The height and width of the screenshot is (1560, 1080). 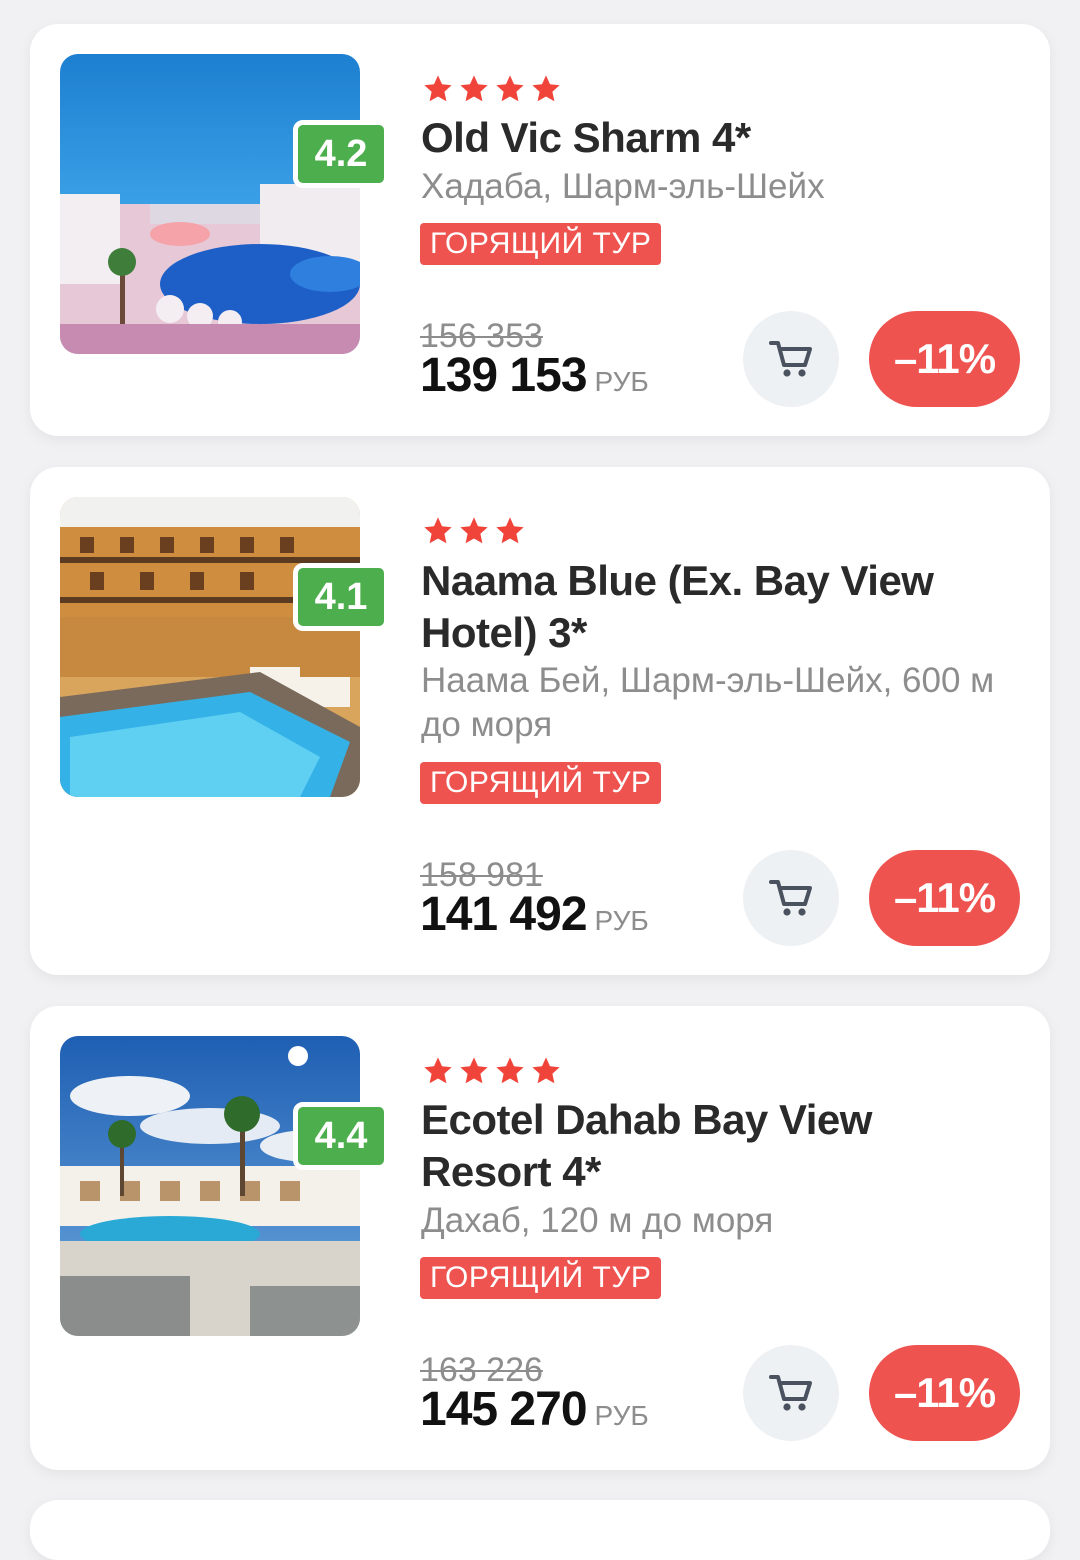 I want to click on price-row: 139 153 РУБ, so click(x=534, y=381).